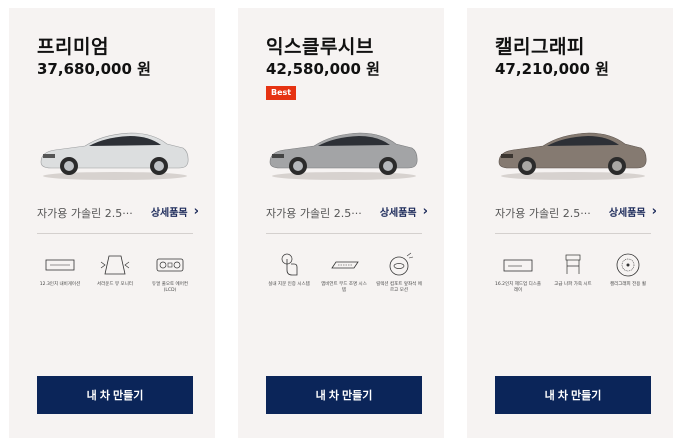 This screenshot has width=700, height=442. I want to click on option-item: 16.2인치 헤드업 디스플레이, so click(518, 273).